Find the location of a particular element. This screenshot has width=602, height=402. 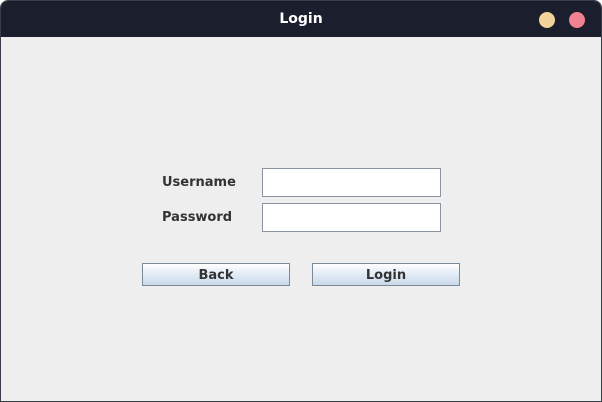

username-field is located at coordinates (351, 182).